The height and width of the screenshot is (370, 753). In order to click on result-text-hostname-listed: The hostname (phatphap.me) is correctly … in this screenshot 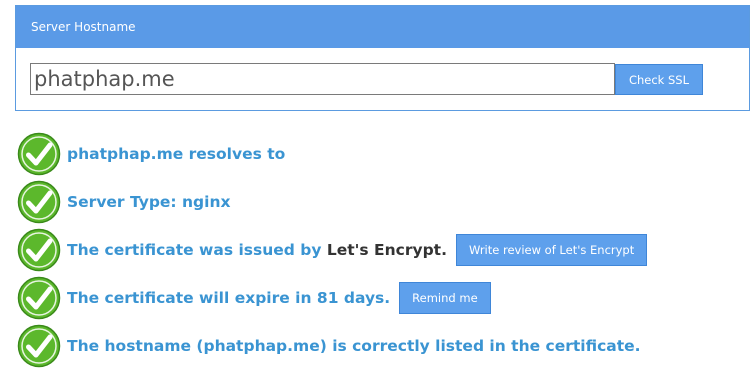, I will do `click(354, 346)`.